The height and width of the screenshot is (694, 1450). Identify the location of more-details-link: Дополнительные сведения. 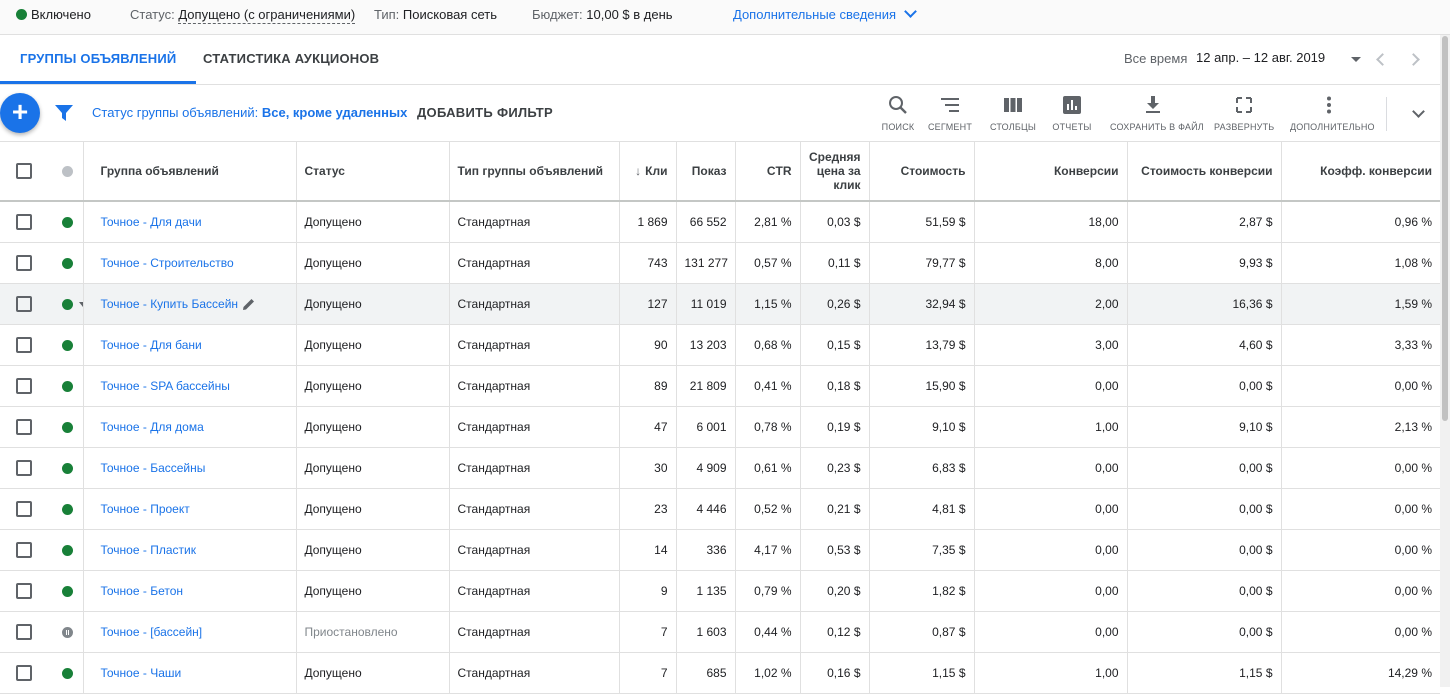
(825, 16).